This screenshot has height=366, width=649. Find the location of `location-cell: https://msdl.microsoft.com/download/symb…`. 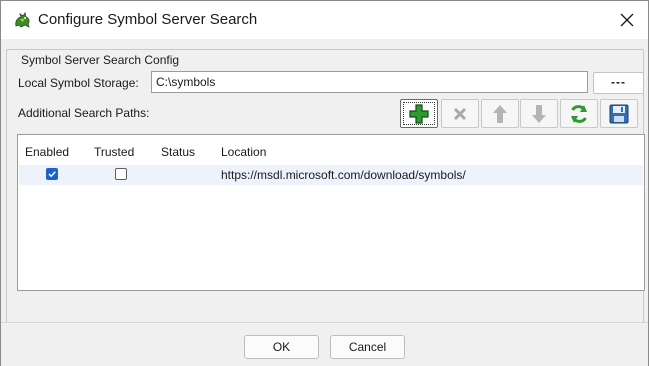

location-cell: https://msdl.microsoft.com/download/symb… is located at coordinates (343, 175).